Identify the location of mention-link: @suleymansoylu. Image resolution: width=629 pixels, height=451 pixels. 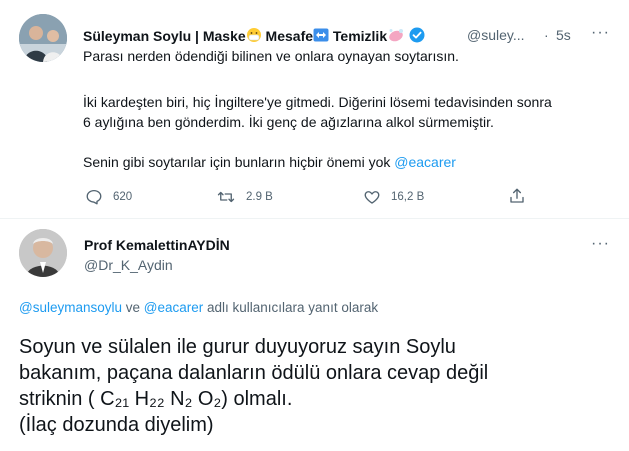
(70, 307).